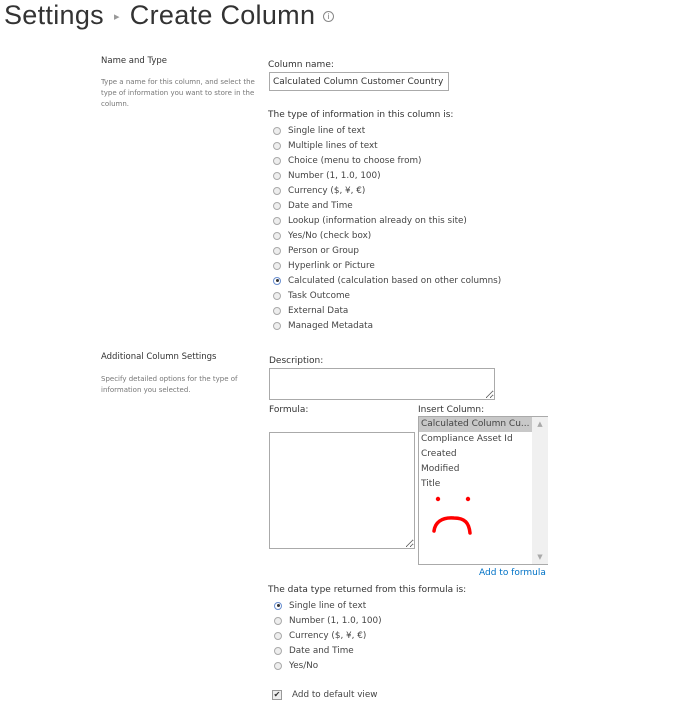 This screenshot has height=714, width=691. Describe the element at coordinates (355, 160) in the screenshot. I see `radio-label: Choice (menu to choose from)` at that location.